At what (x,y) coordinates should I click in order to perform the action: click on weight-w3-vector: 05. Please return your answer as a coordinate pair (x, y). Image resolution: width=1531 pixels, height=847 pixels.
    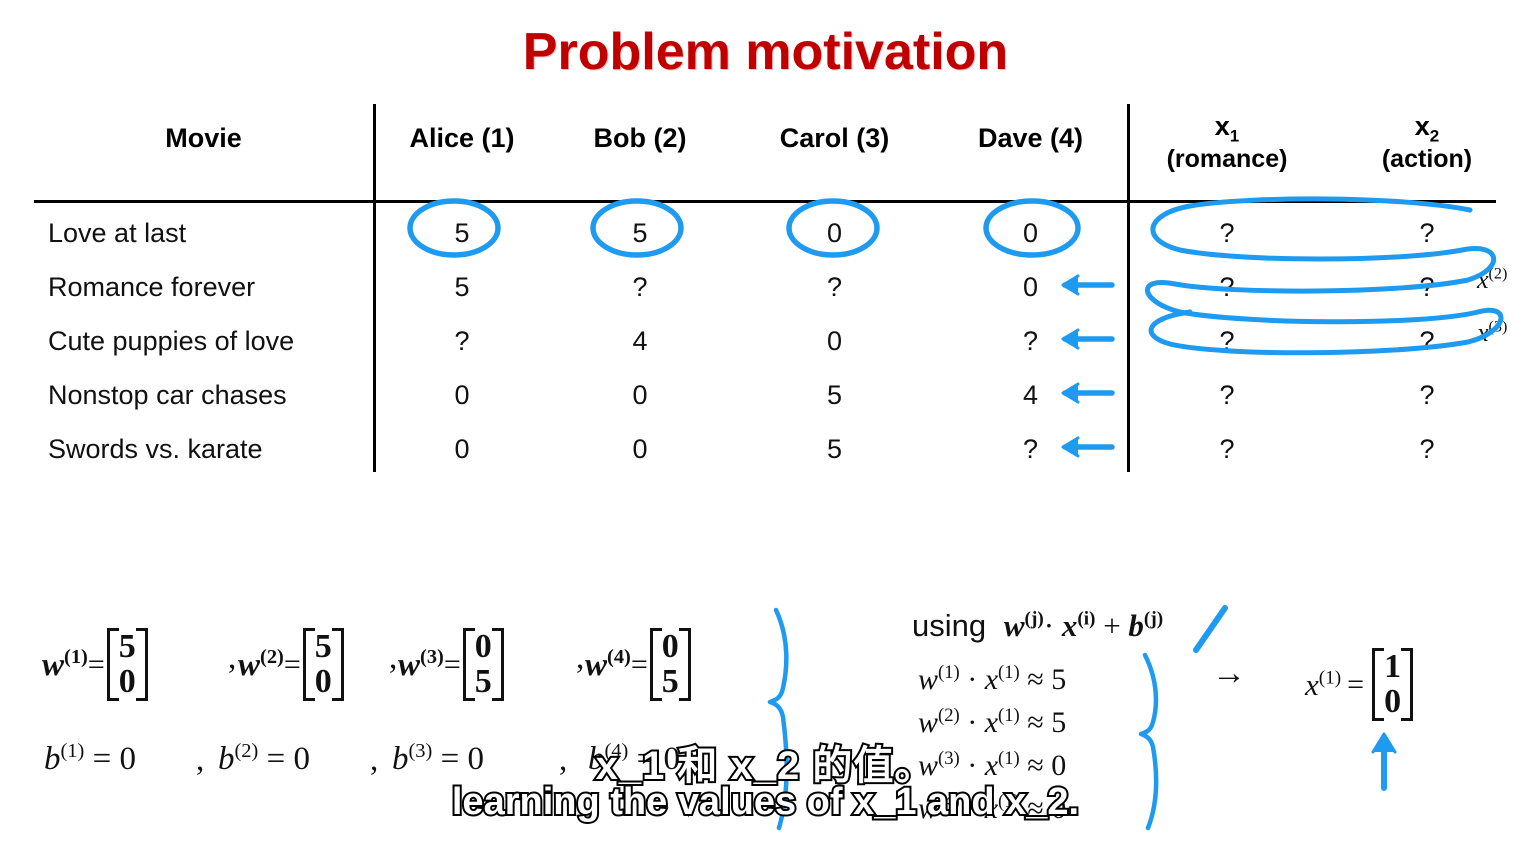
    Looking at the image, I should click on (483, 664).